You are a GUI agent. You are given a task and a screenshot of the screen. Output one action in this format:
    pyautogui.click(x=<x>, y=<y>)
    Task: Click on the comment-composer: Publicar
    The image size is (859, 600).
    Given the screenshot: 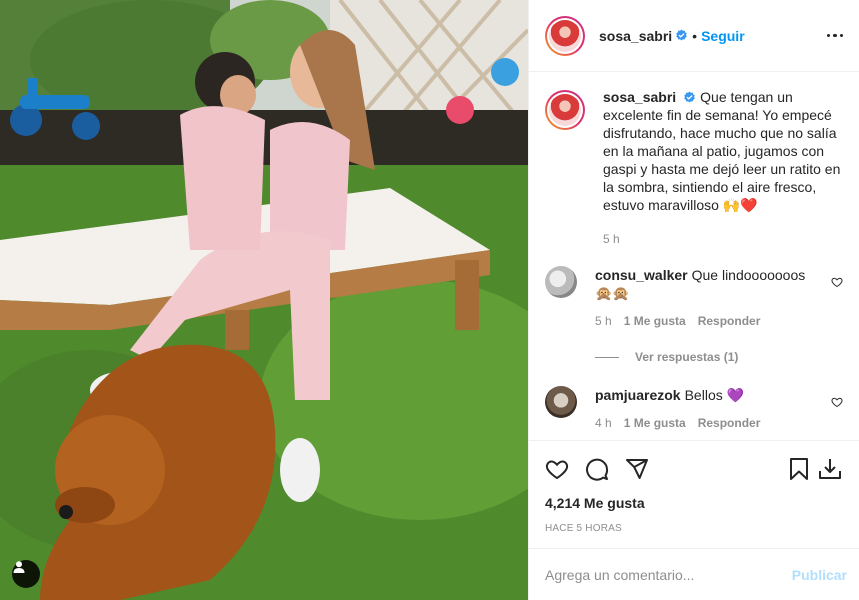 What is the action you would take?
    pyautogui.click(x=694, y=574)
    